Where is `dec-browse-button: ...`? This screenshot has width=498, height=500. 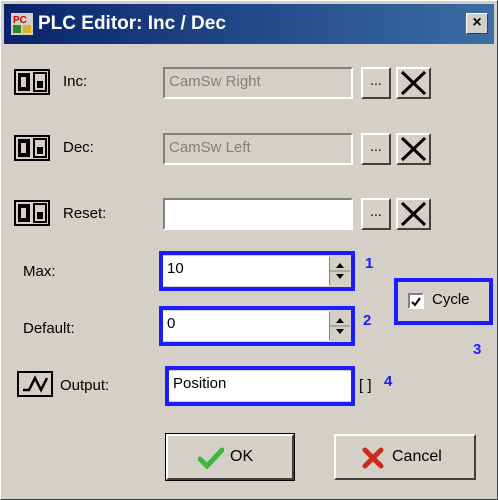 dec-browse-button: ... is located at coordinates (376, 149).